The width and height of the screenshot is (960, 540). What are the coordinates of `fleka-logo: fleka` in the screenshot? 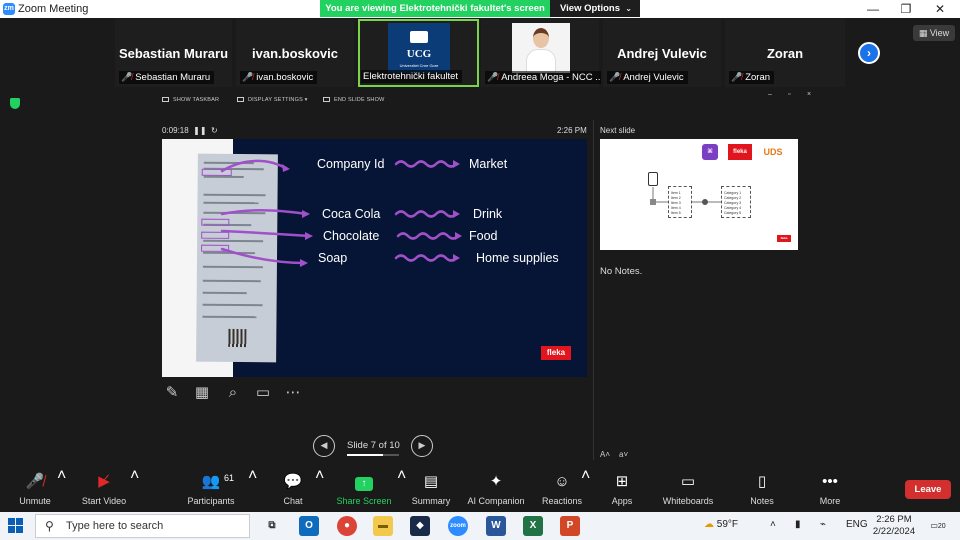 It's located at (556, 353).